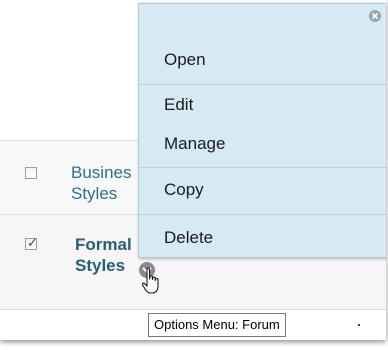  I want to click on item-title-link: Busines Styles, so click(101, 183).